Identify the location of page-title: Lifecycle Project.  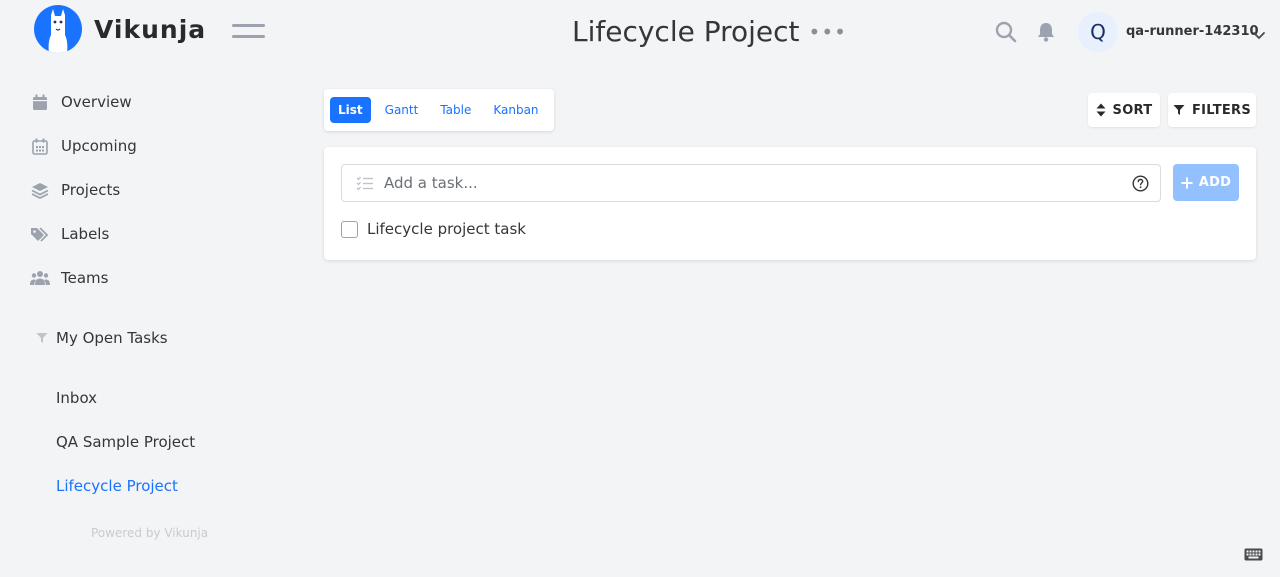
(686, 31).